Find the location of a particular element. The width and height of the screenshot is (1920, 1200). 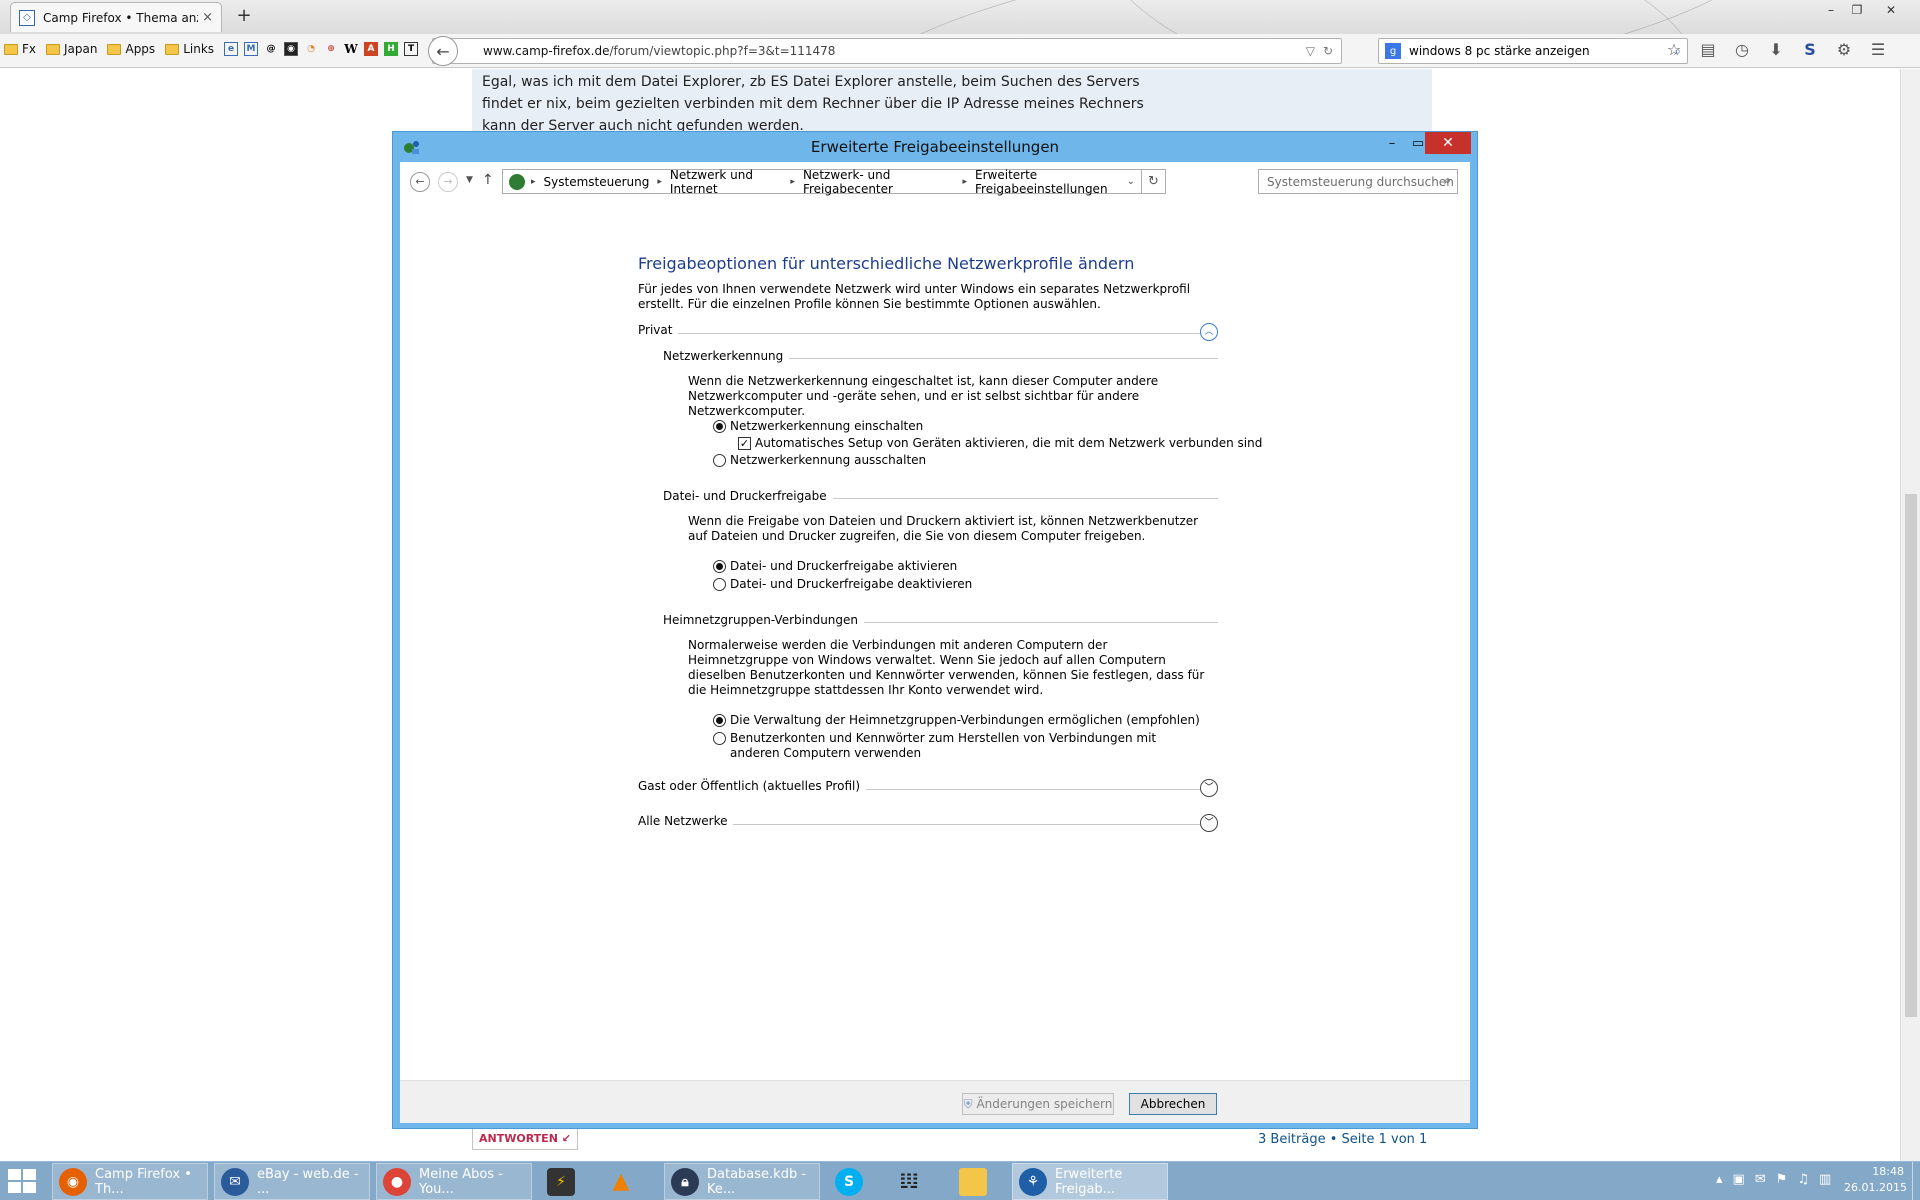

bookmark-site-icon: ◉ is located at coordinates (291, 49).